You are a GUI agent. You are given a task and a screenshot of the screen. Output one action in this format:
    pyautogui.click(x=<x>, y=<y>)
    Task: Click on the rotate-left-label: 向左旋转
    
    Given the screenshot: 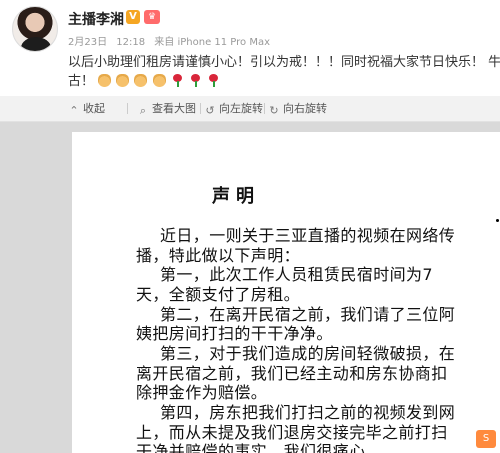 What is the action you would take?
    pyautogui.click(x=241, y=108)
    